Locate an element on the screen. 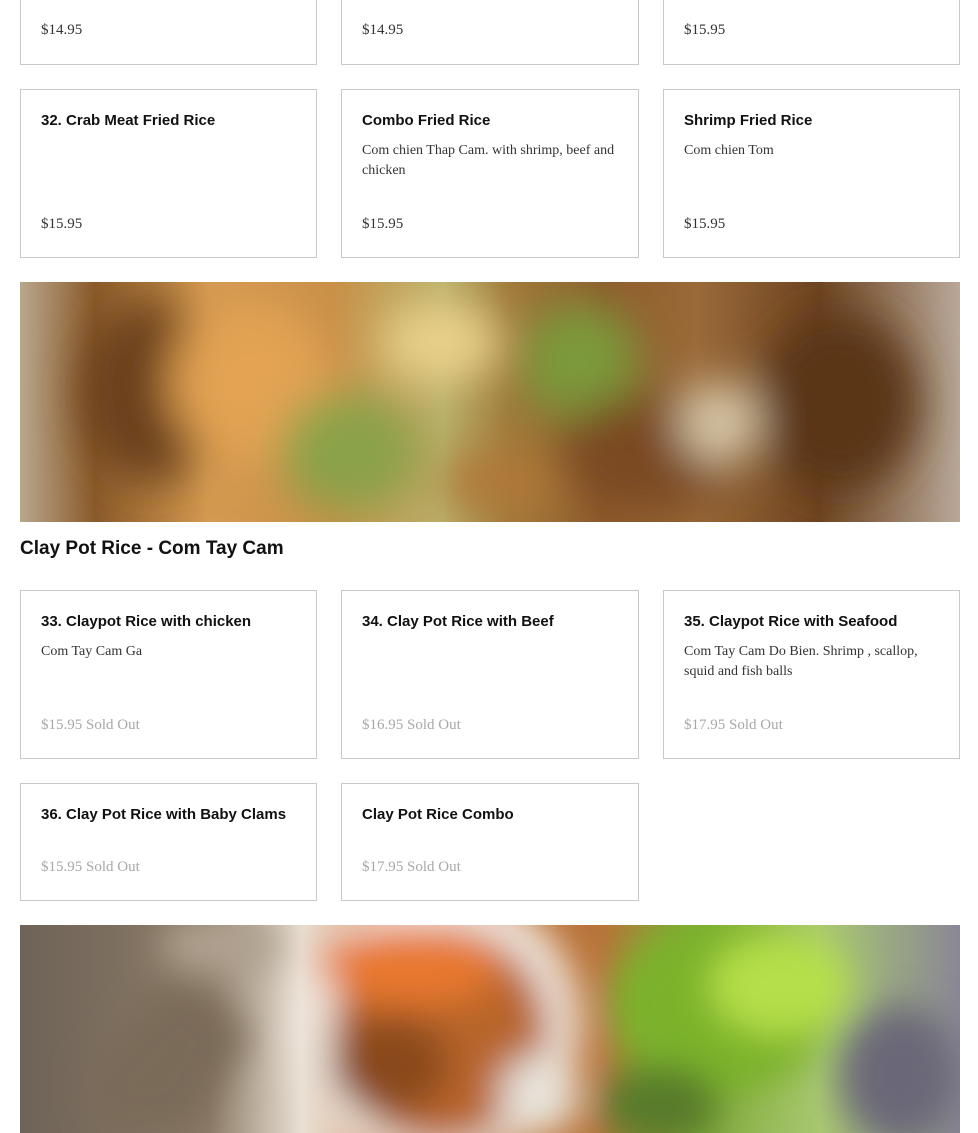 The image size is (978, 1133). menu-item-card: Shrimp Fried Rice Com chien Tom $15.95 is located at coordinates (811, 173).